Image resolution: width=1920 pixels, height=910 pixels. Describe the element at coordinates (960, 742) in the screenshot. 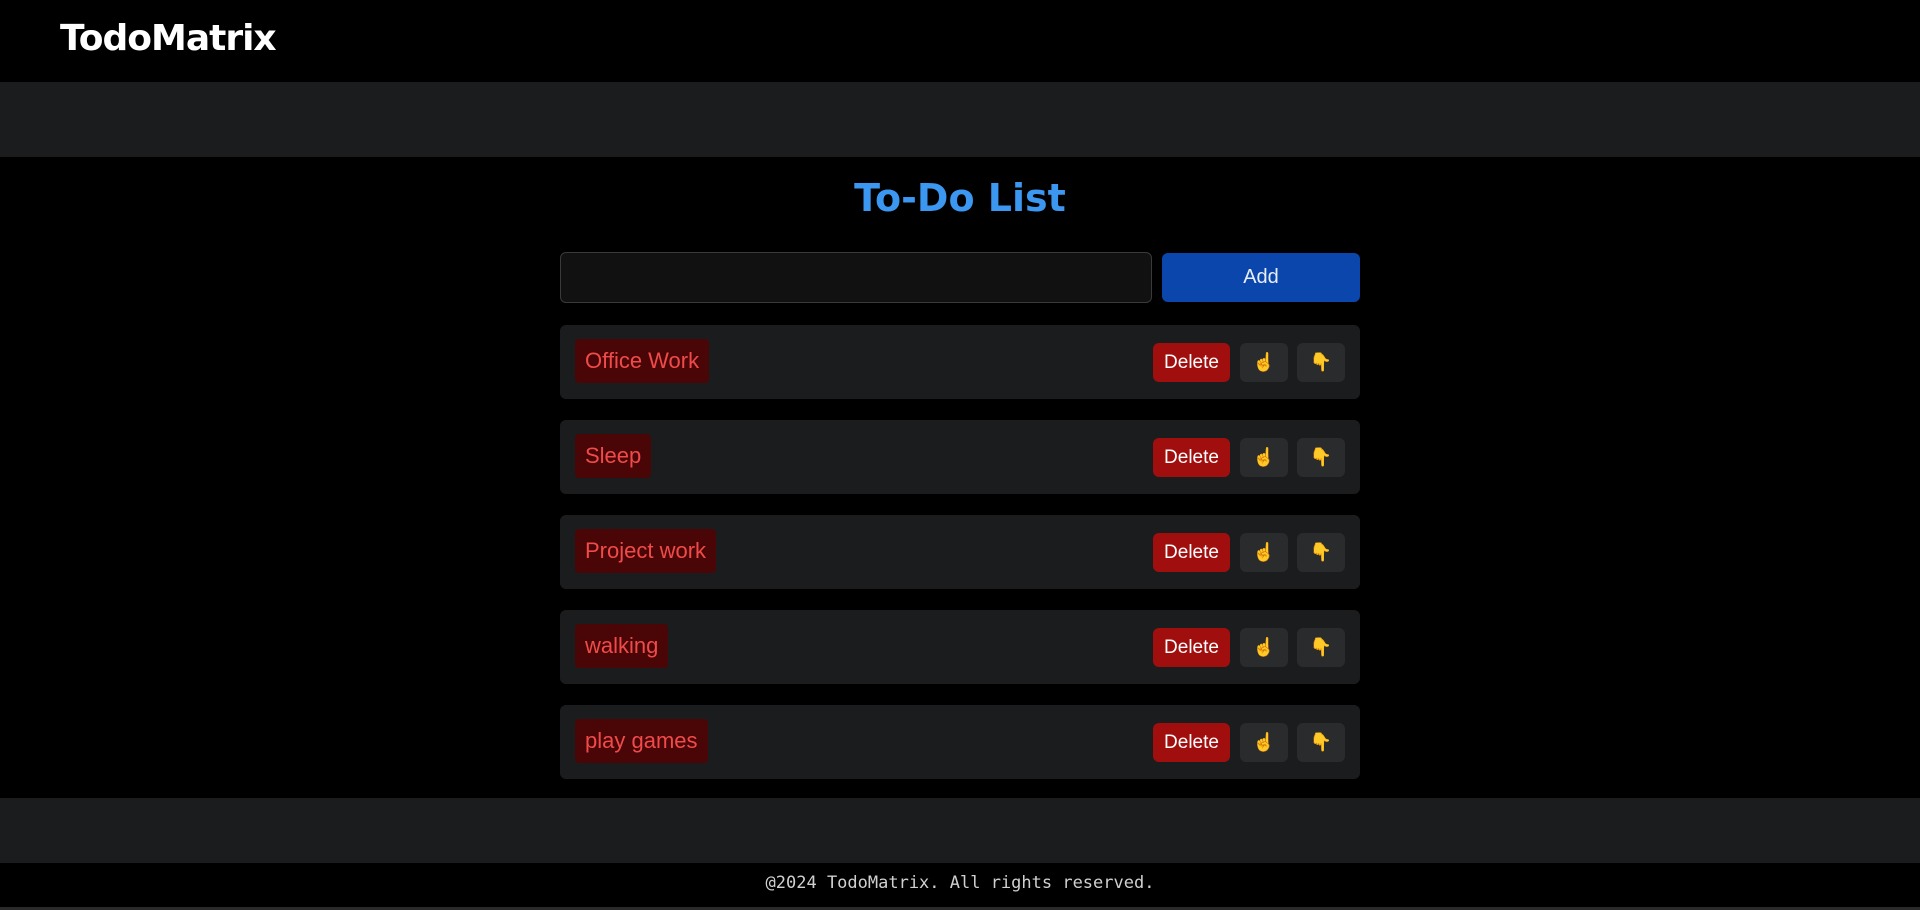

I see `task-row: play games Delete ☝ 👇` at that location.